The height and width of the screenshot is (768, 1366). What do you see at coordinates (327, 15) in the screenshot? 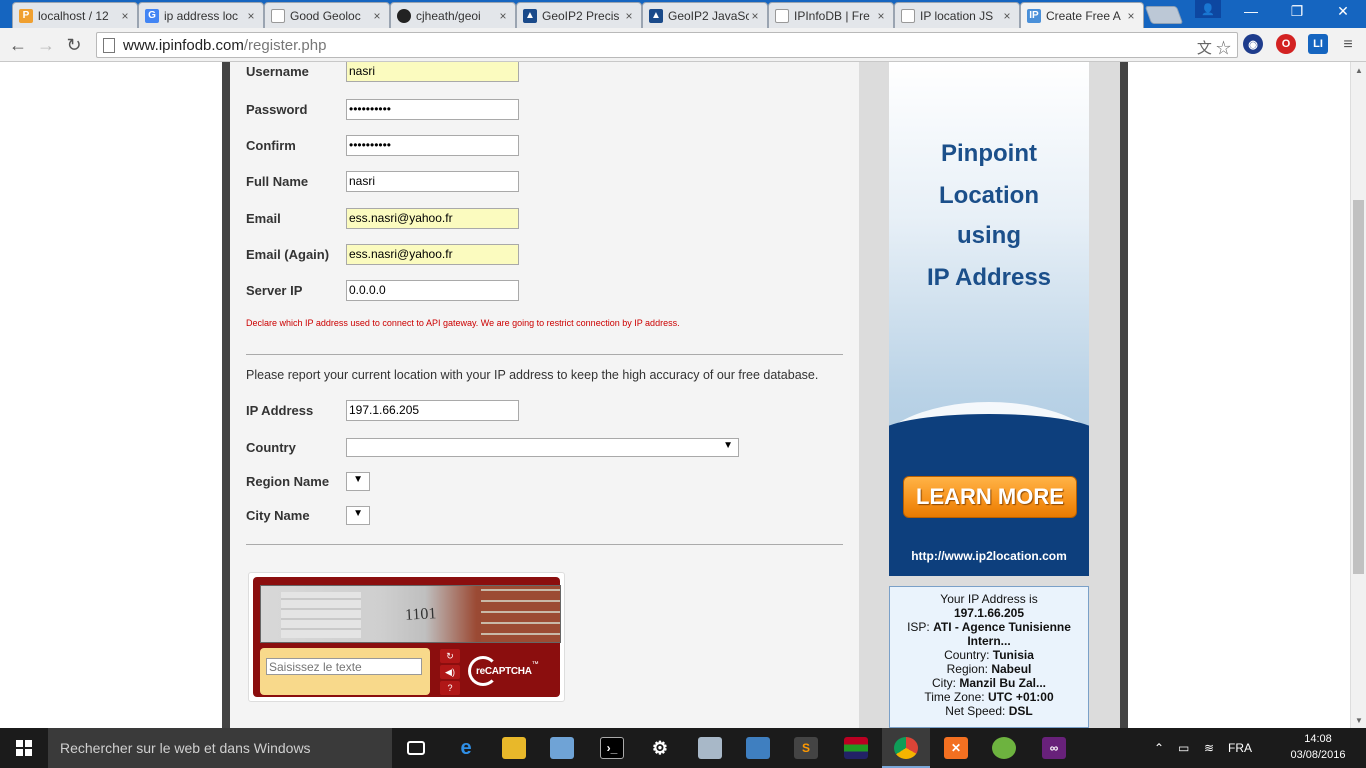
I see `tab-good-geoloc: Good Geoloc ×` at bounding box center [327, 15].